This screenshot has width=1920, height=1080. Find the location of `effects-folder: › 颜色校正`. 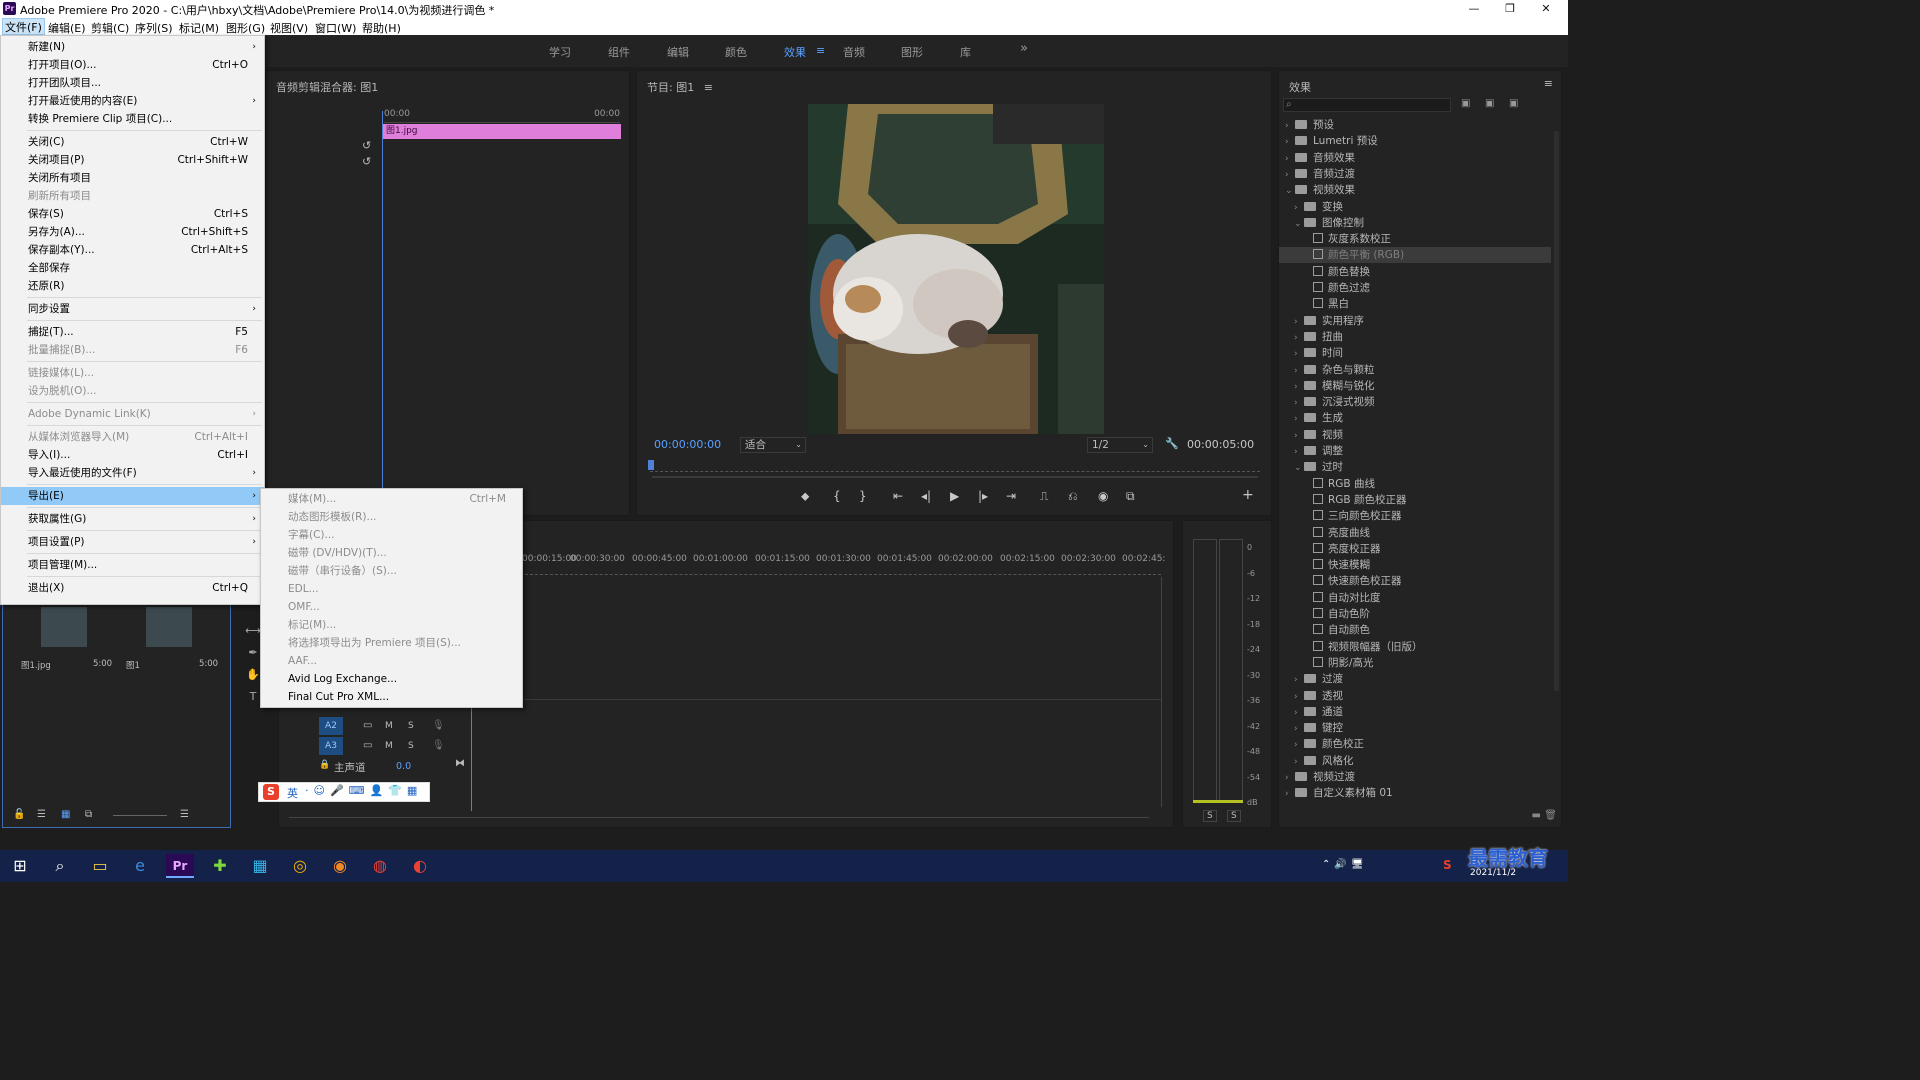

effects-folder: › 颜色校正 is located at coordinates (1415, 744).